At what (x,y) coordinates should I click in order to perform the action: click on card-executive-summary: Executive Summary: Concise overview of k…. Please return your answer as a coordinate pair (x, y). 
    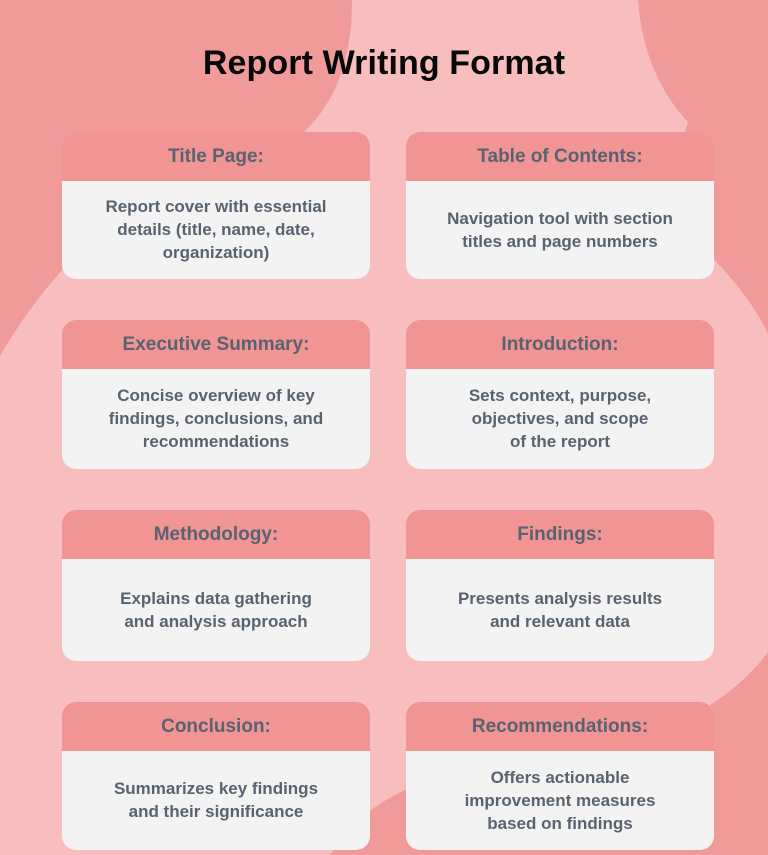
    Looking at the image, I should click on (216, 394).